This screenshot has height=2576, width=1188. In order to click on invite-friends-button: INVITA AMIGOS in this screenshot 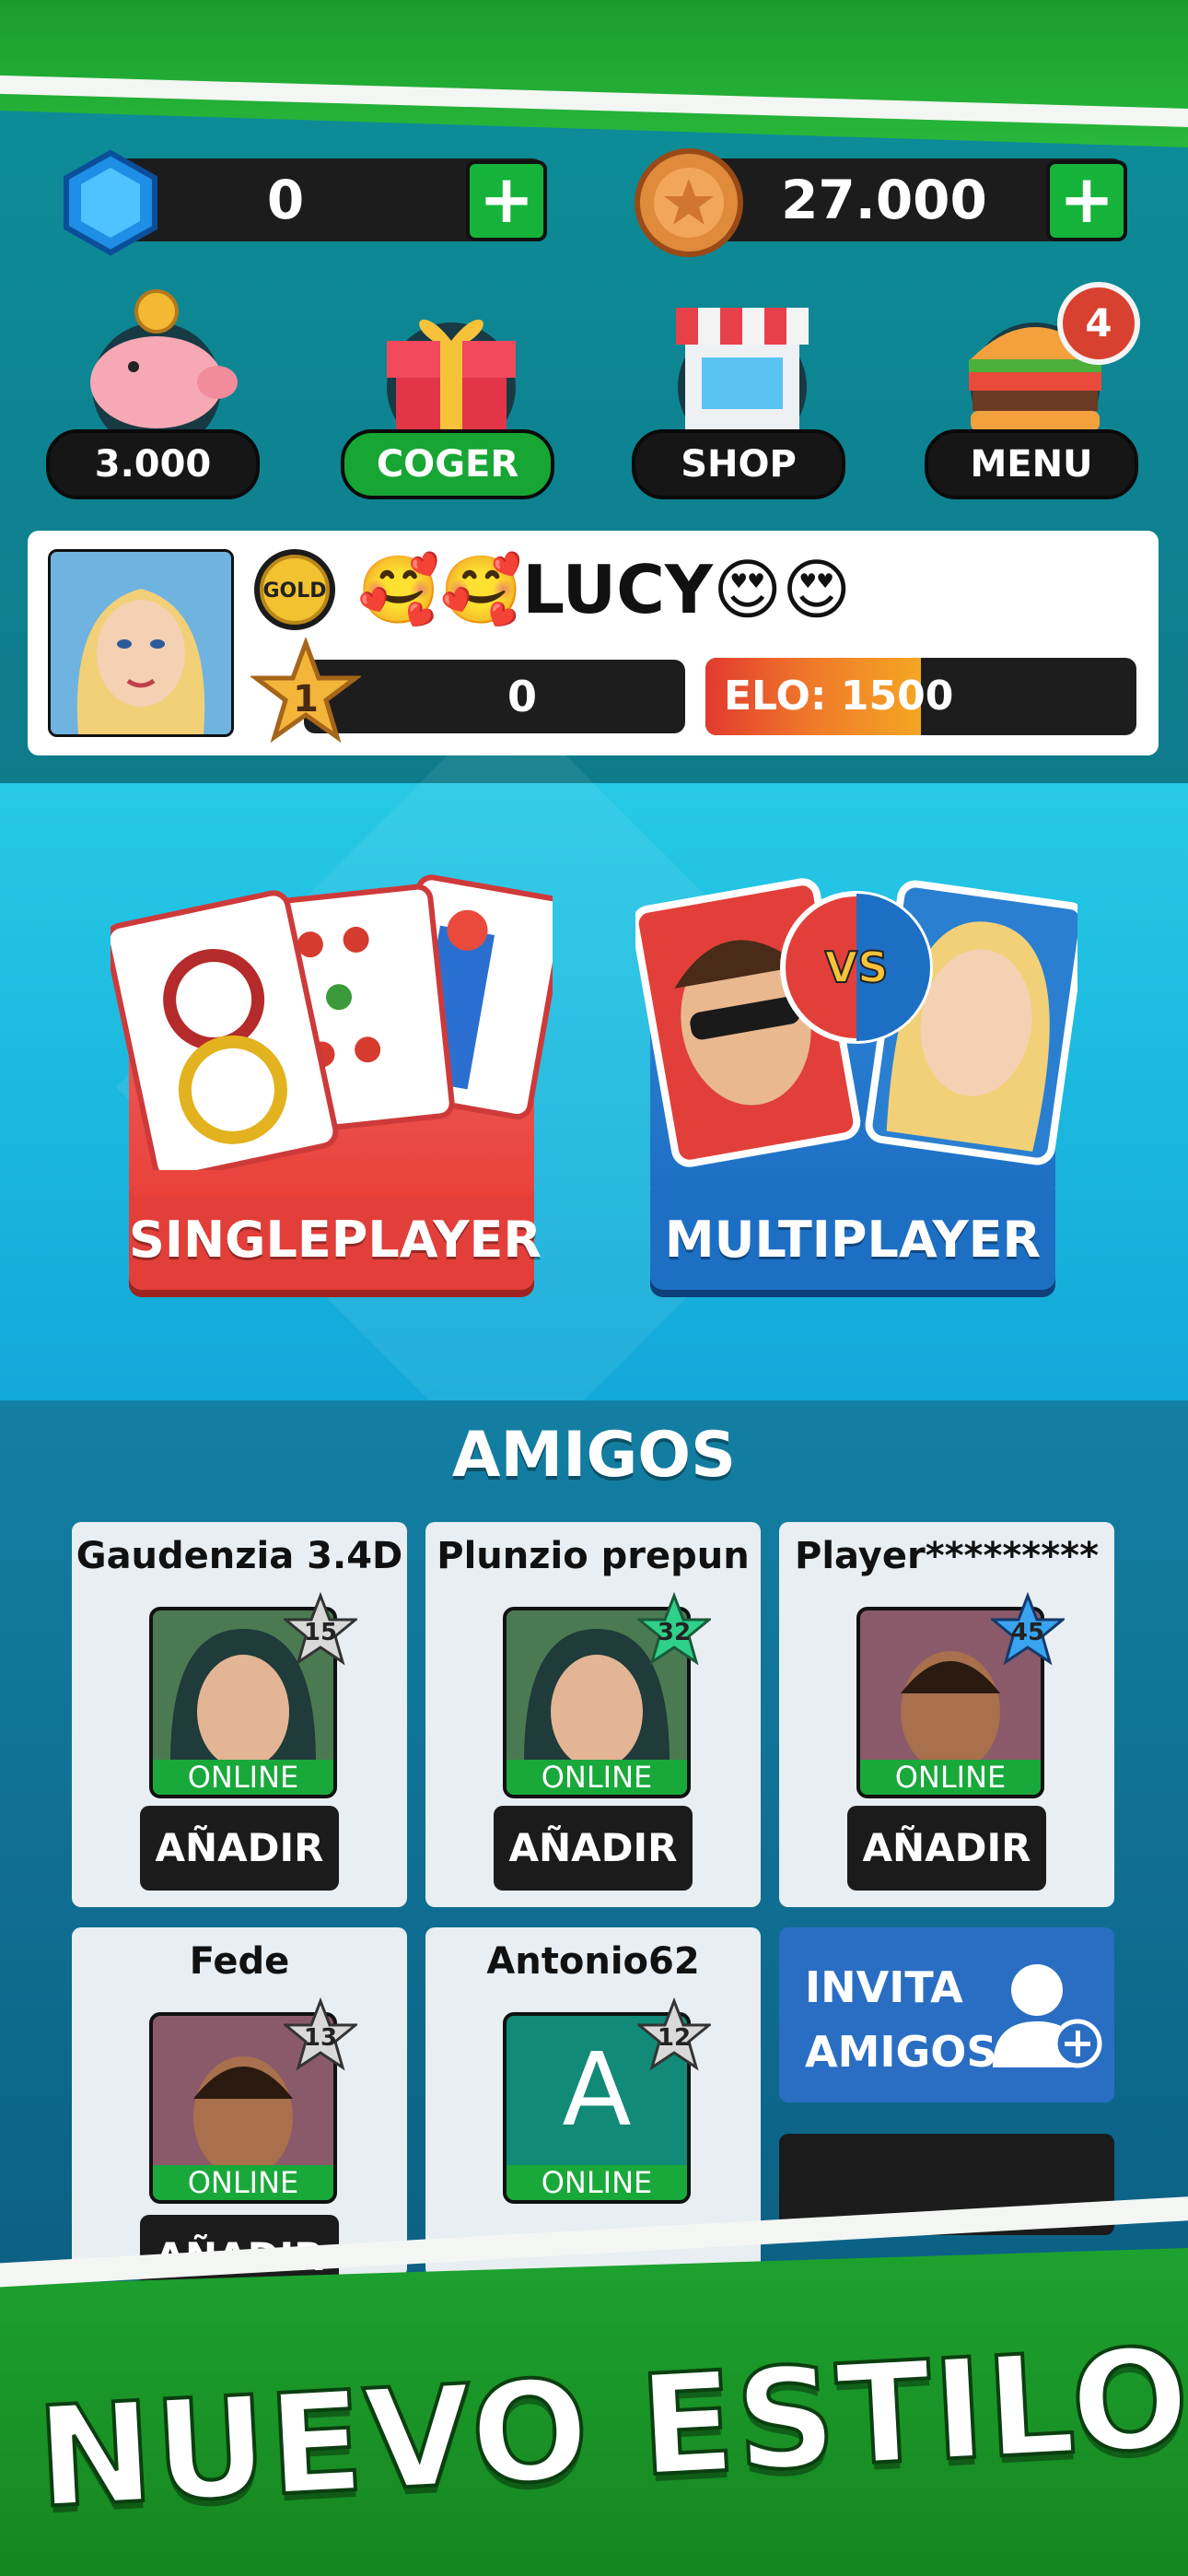, I will do `click(946, 2015)`.